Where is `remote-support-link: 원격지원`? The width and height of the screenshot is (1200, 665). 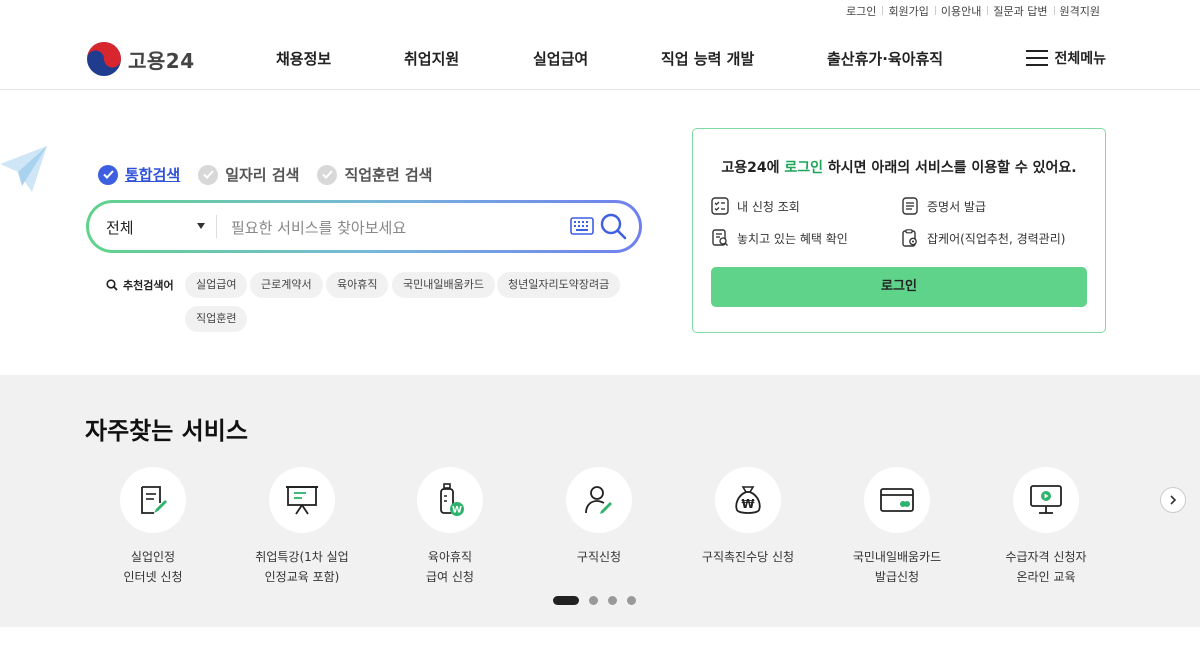 remote-support-link: 원격지원 is located at coordinates (1079, 11).